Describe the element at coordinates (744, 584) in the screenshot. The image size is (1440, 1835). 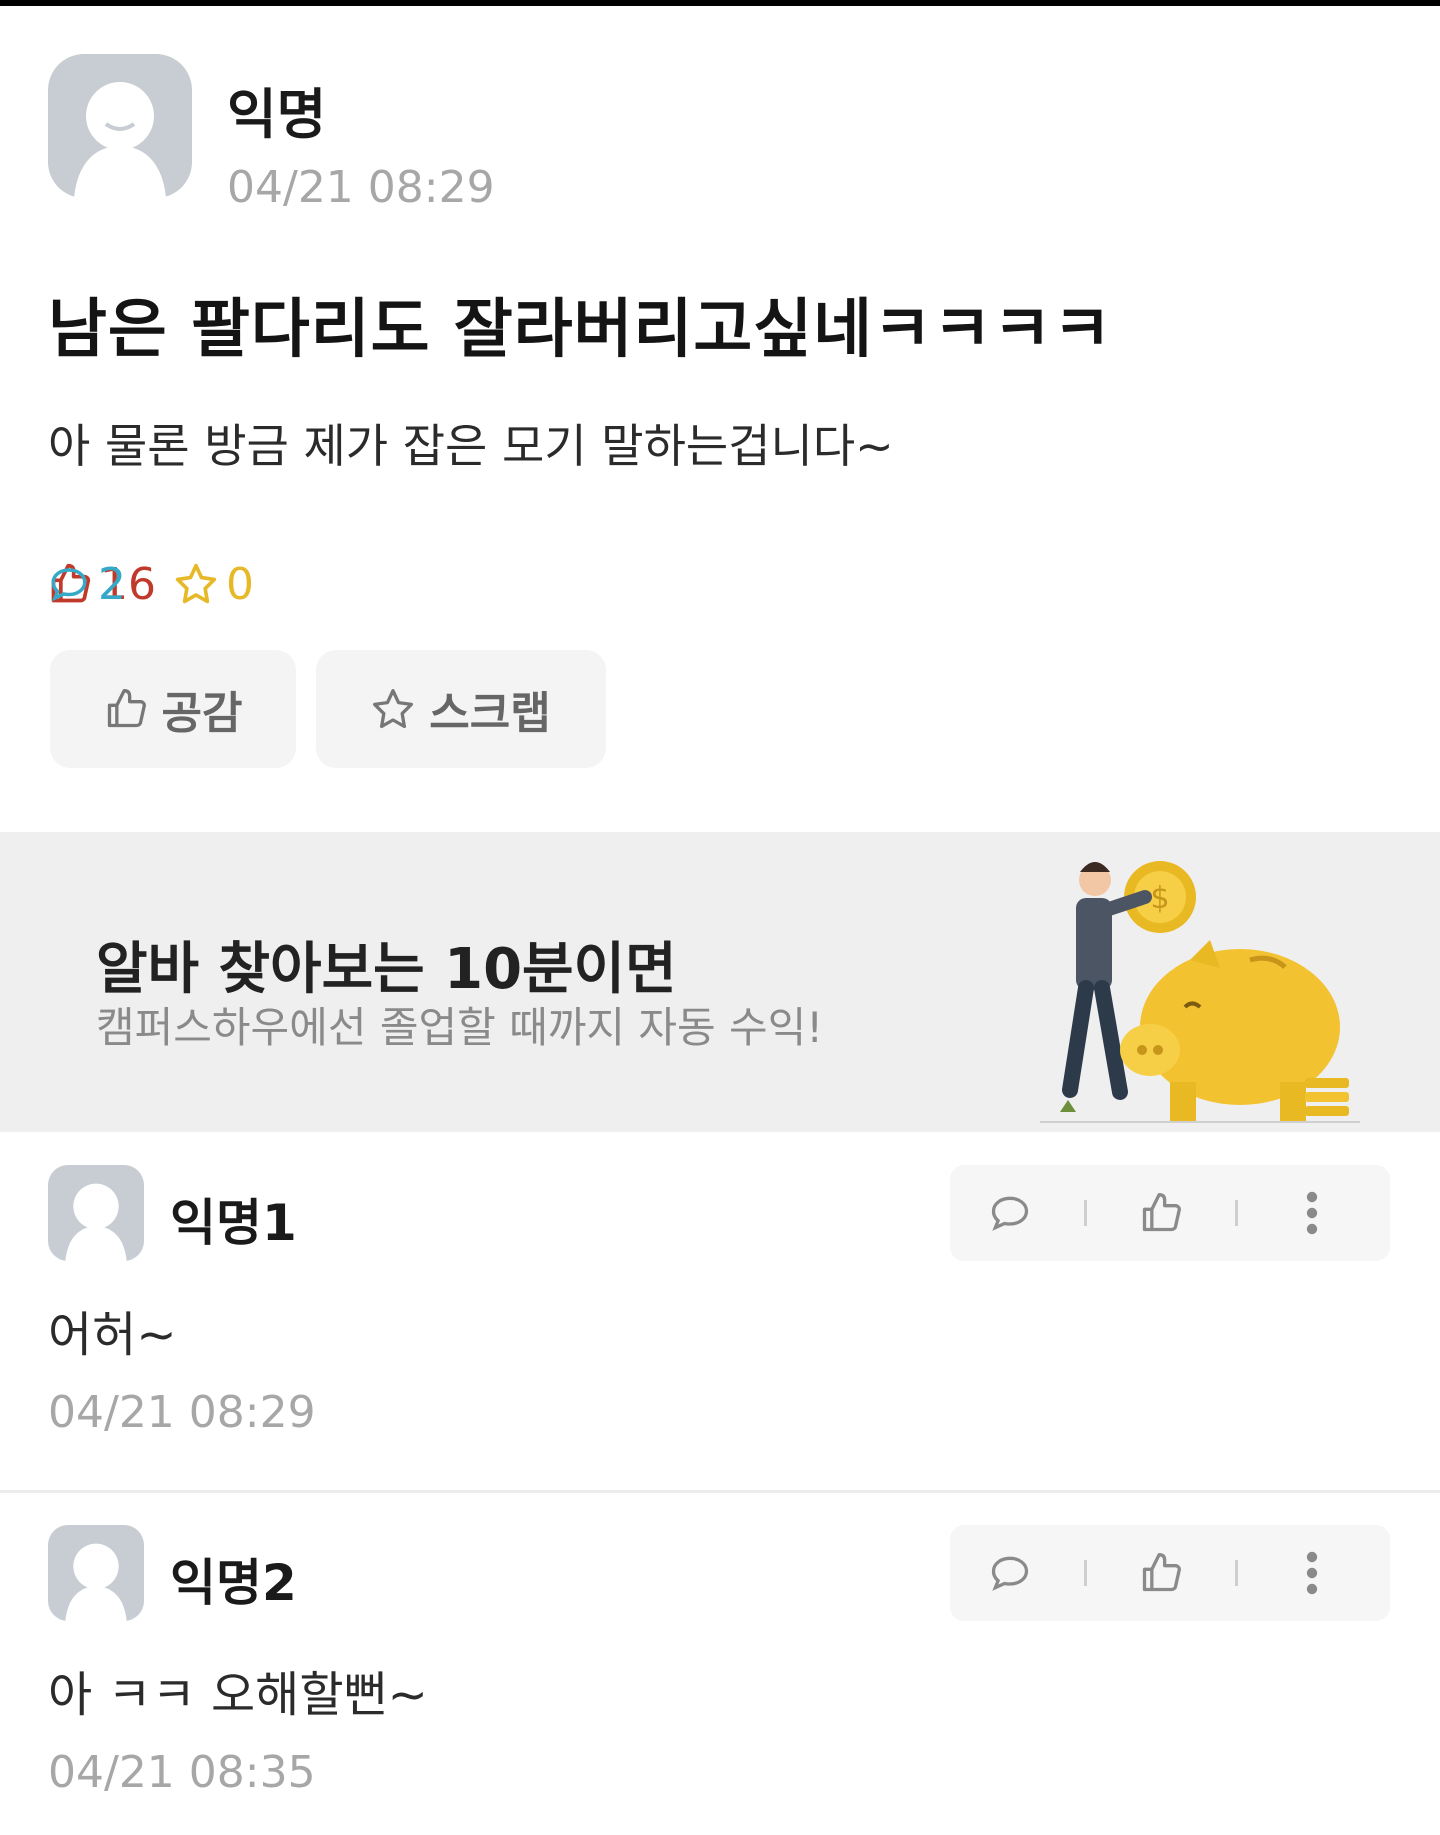
I see `comment-count: 2` at that location.